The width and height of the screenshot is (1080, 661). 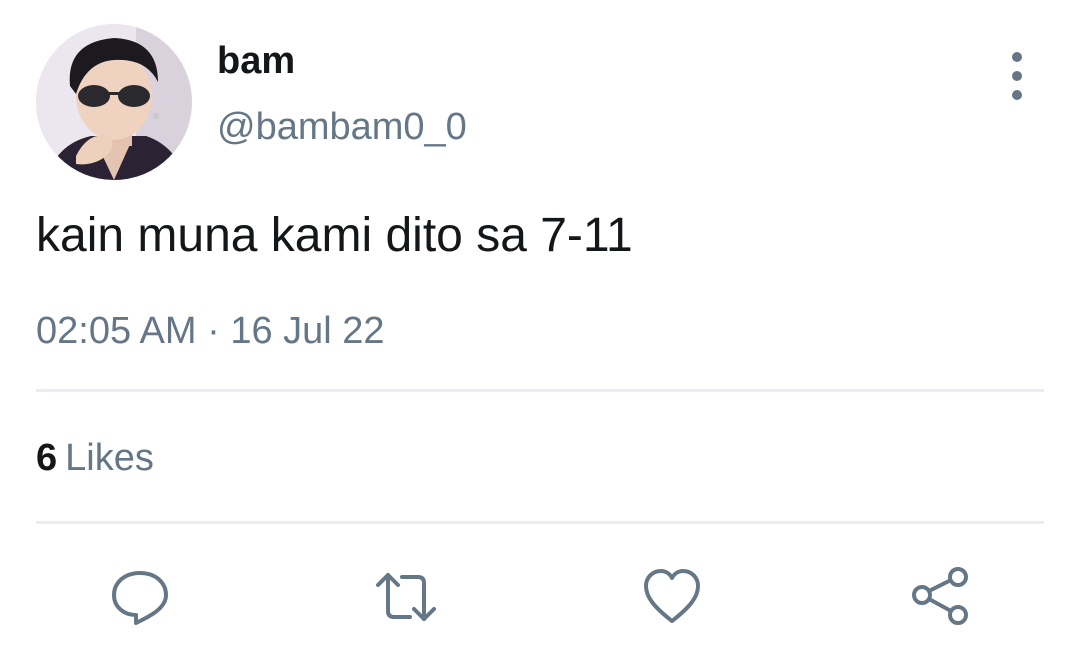 I want to click on retweet-button, so click(x=406, y=597).